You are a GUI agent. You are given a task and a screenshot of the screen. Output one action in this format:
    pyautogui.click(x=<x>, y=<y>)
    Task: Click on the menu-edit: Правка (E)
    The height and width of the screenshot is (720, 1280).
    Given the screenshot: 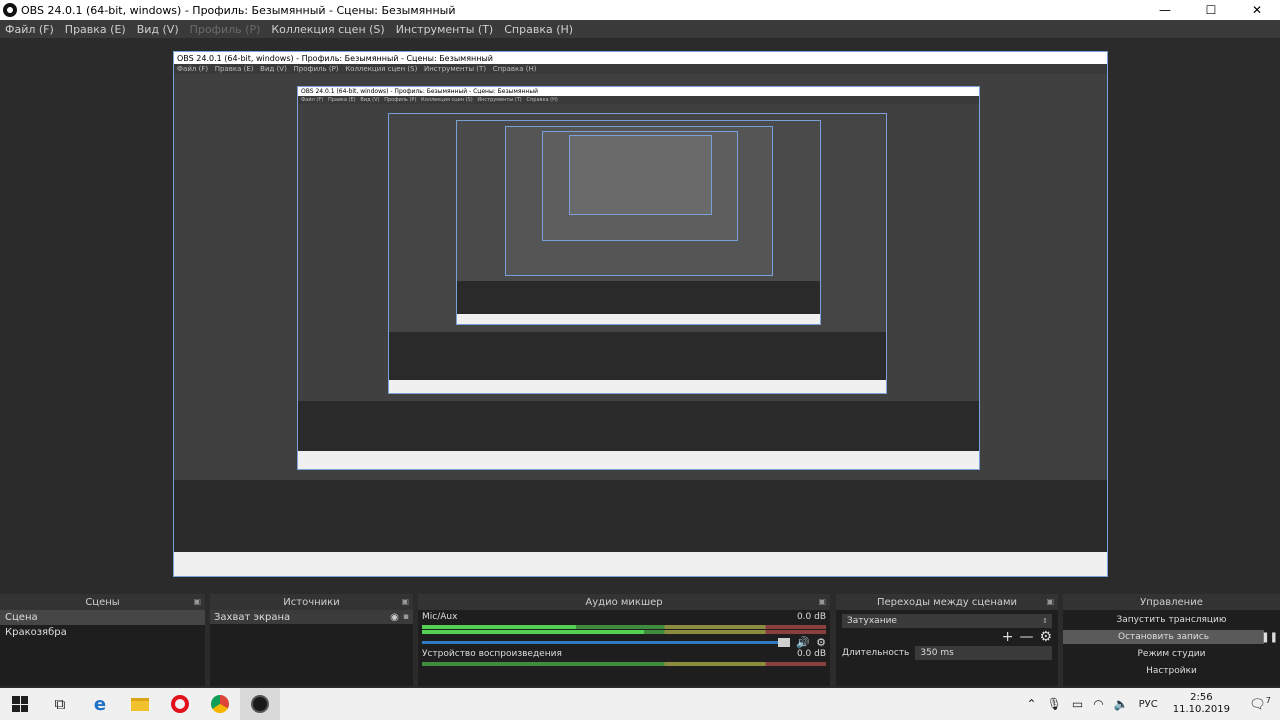 What is the action you would take?
    pyautogui.click(x=95, y=29)
    